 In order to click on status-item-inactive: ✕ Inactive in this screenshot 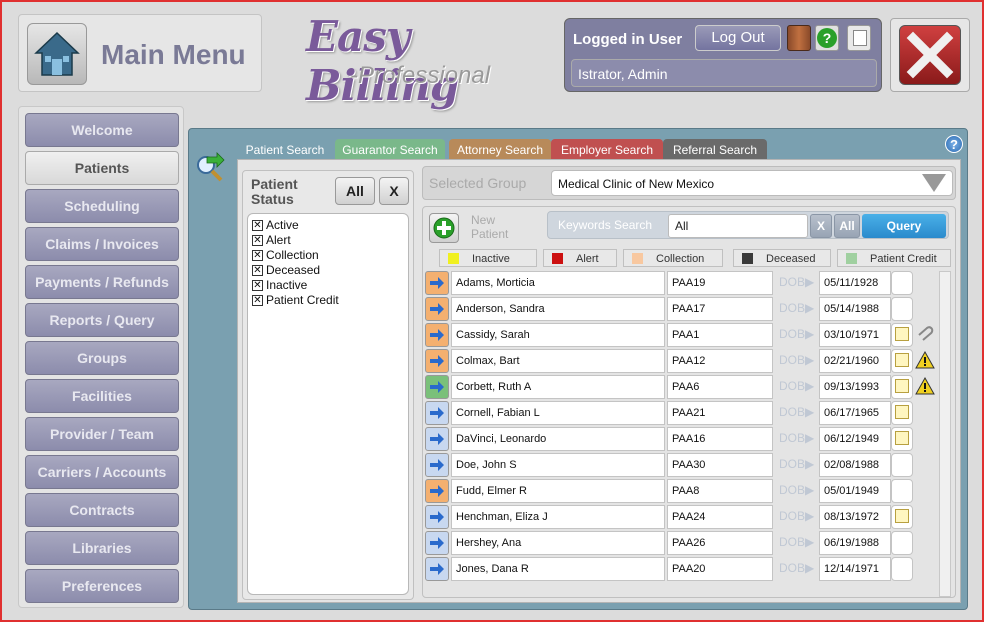, I will do `click(328, 285)`.